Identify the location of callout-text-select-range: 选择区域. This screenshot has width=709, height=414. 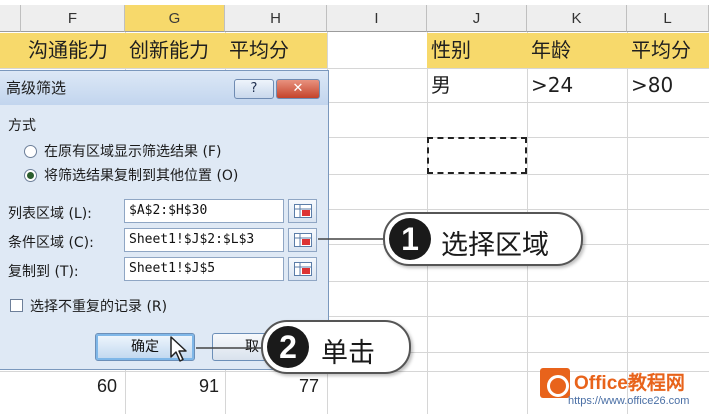
(495, 245).